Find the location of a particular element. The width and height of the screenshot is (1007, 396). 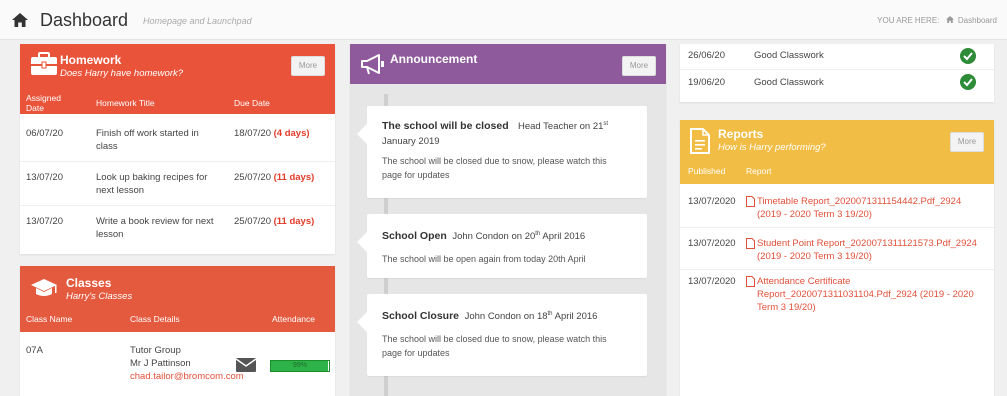

homework-more-button: More is located at coordinates (308, 66).